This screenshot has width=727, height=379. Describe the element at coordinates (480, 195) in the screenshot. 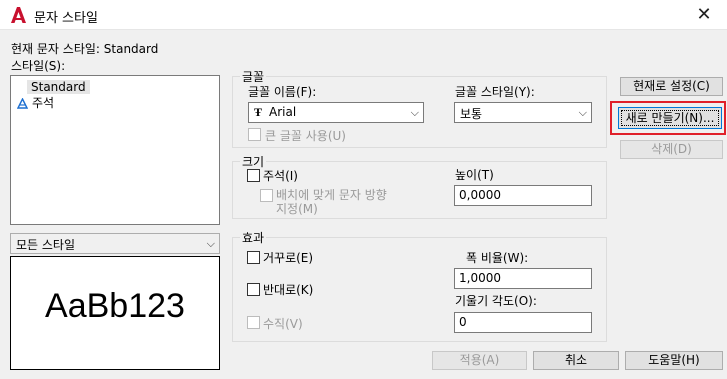

I see `height-value: 0,0000` at that location.